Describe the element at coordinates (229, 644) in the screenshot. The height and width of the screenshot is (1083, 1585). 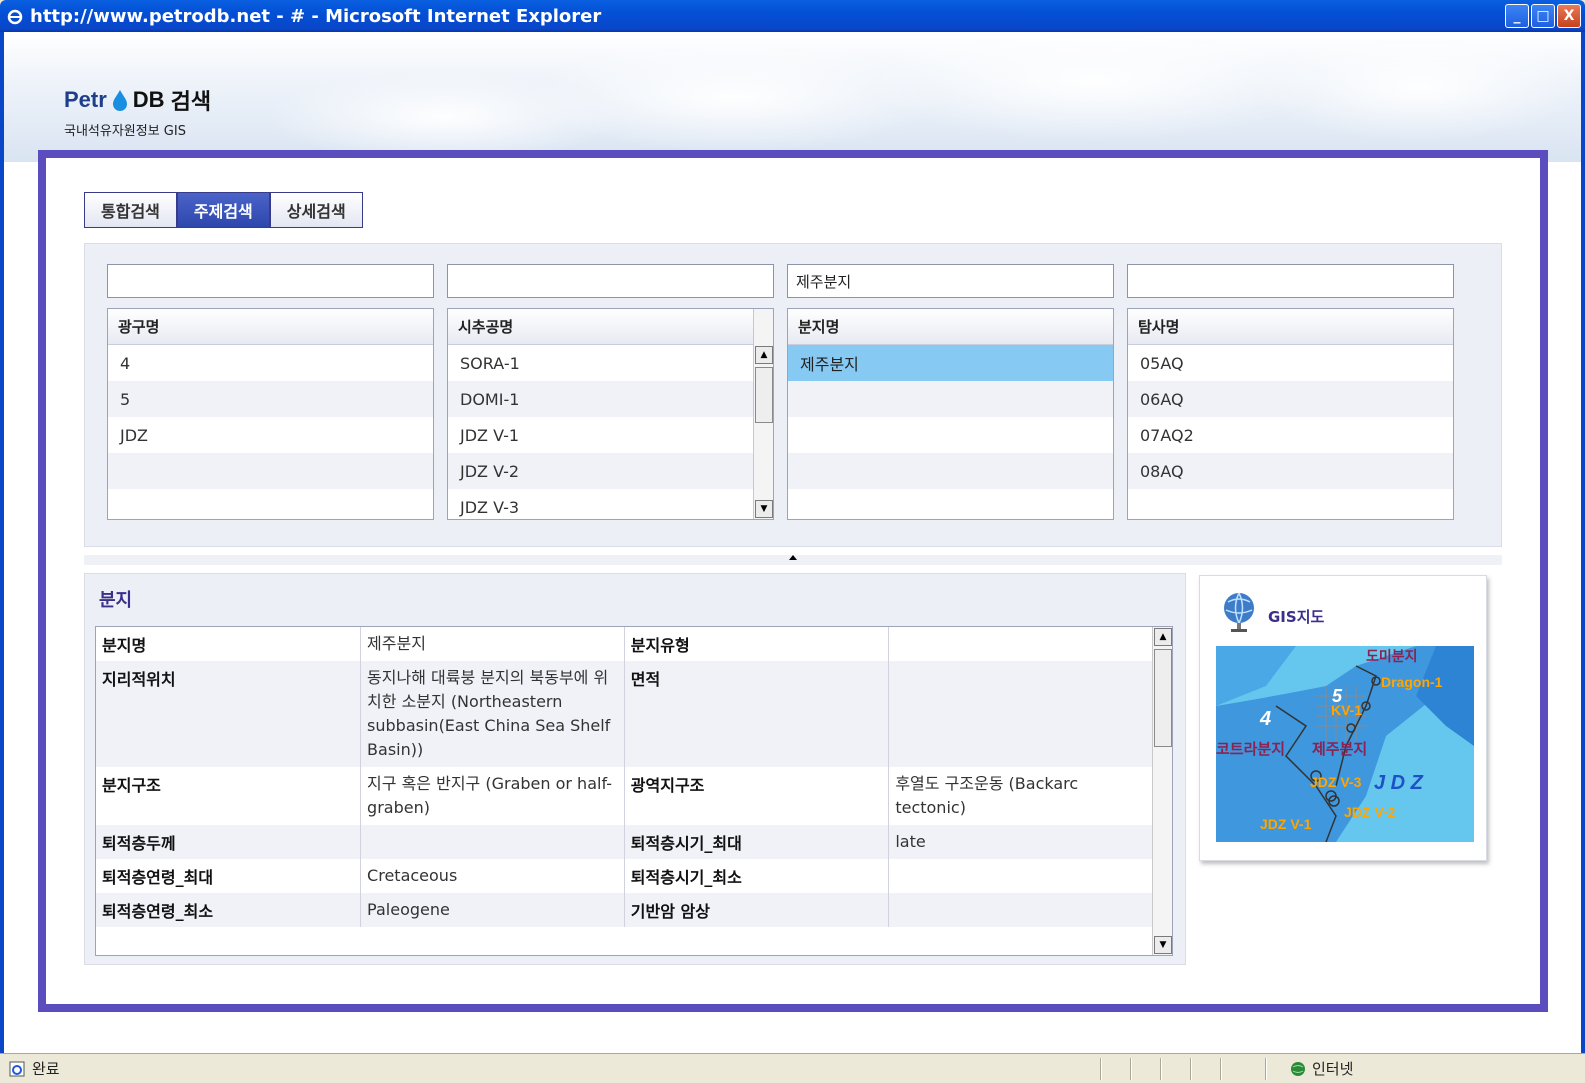
I see `detail-key: 분지명` at that location.